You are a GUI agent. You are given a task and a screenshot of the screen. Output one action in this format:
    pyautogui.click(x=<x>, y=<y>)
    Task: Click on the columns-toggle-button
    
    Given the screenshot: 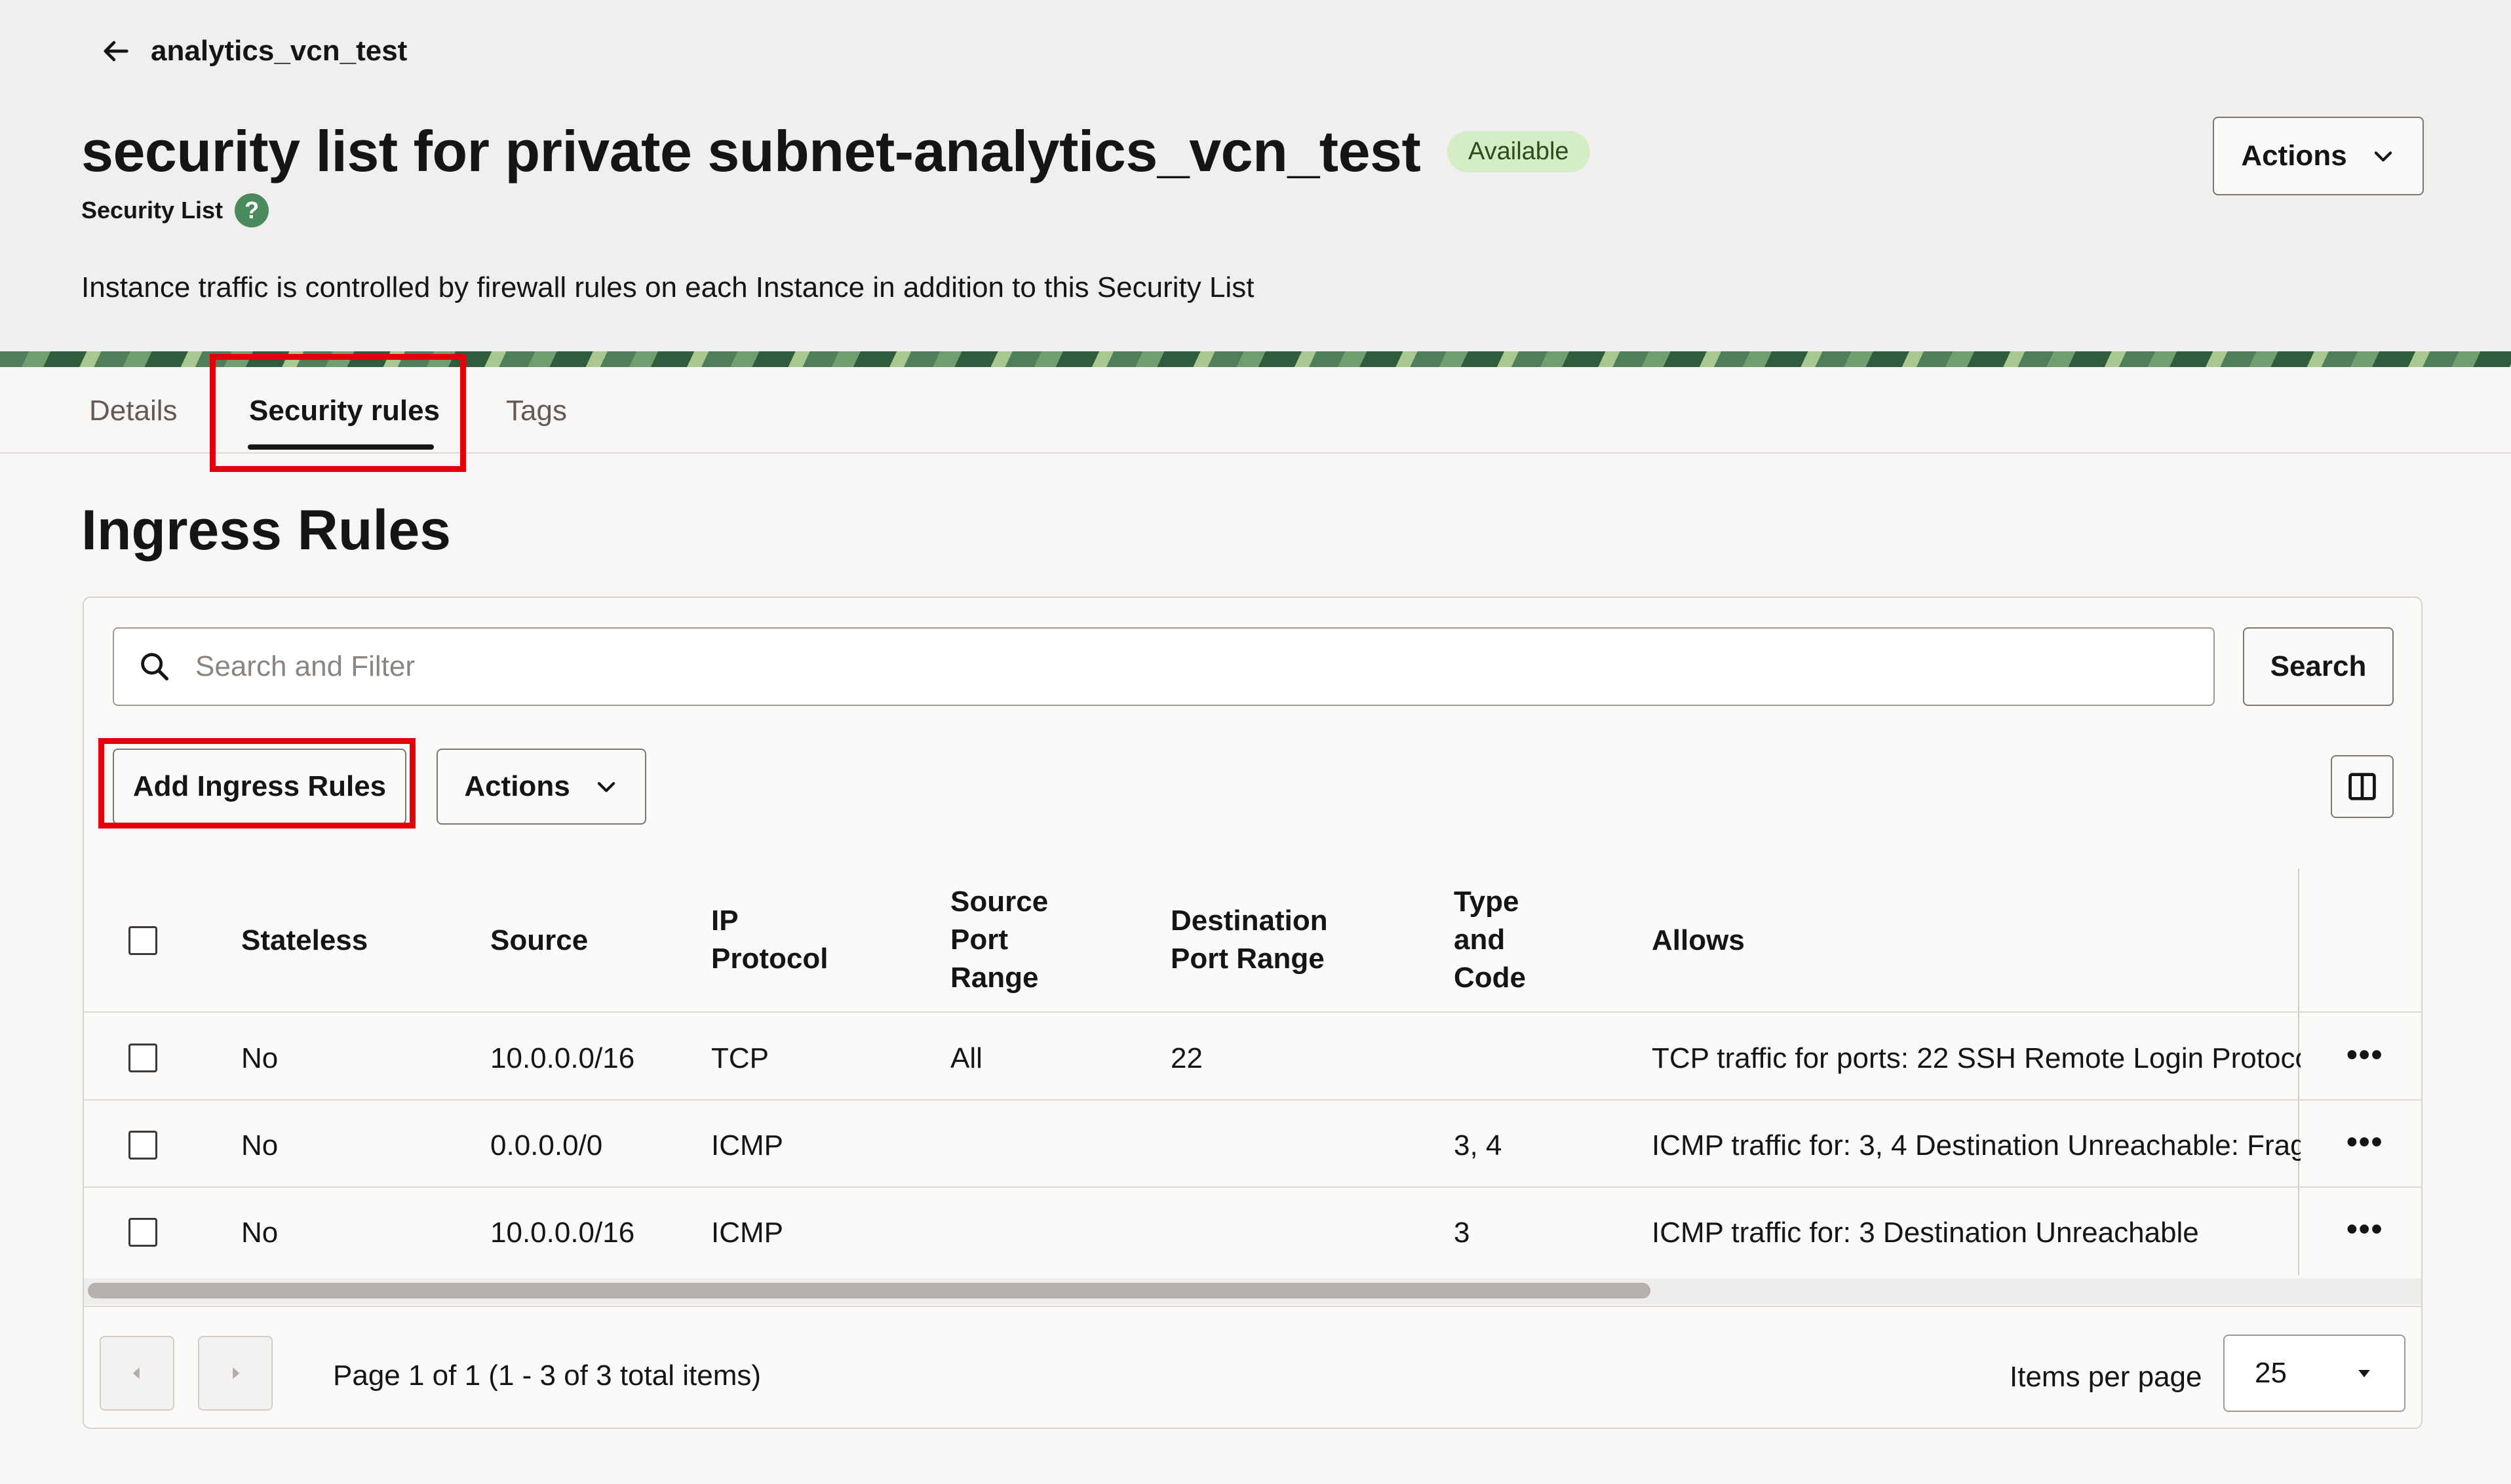 What is the action you would take?
    pyautogui.click(x=2362, y=786)
    